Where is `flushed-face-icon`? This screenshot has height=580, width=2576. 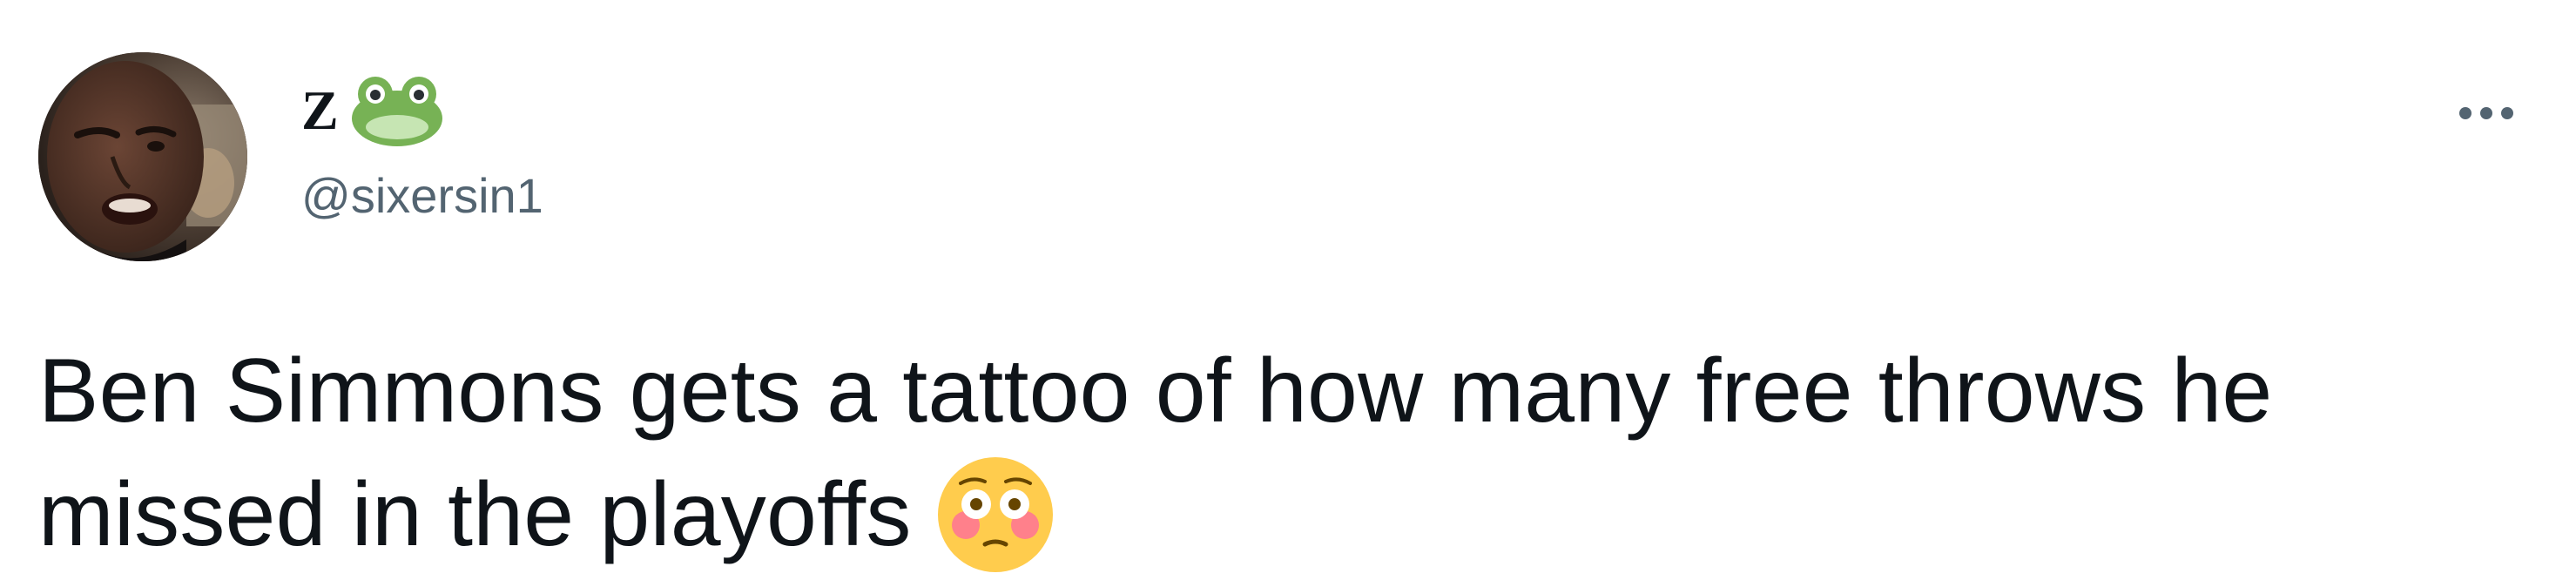 flushed-face-icon is located at coordinates (995, 515).